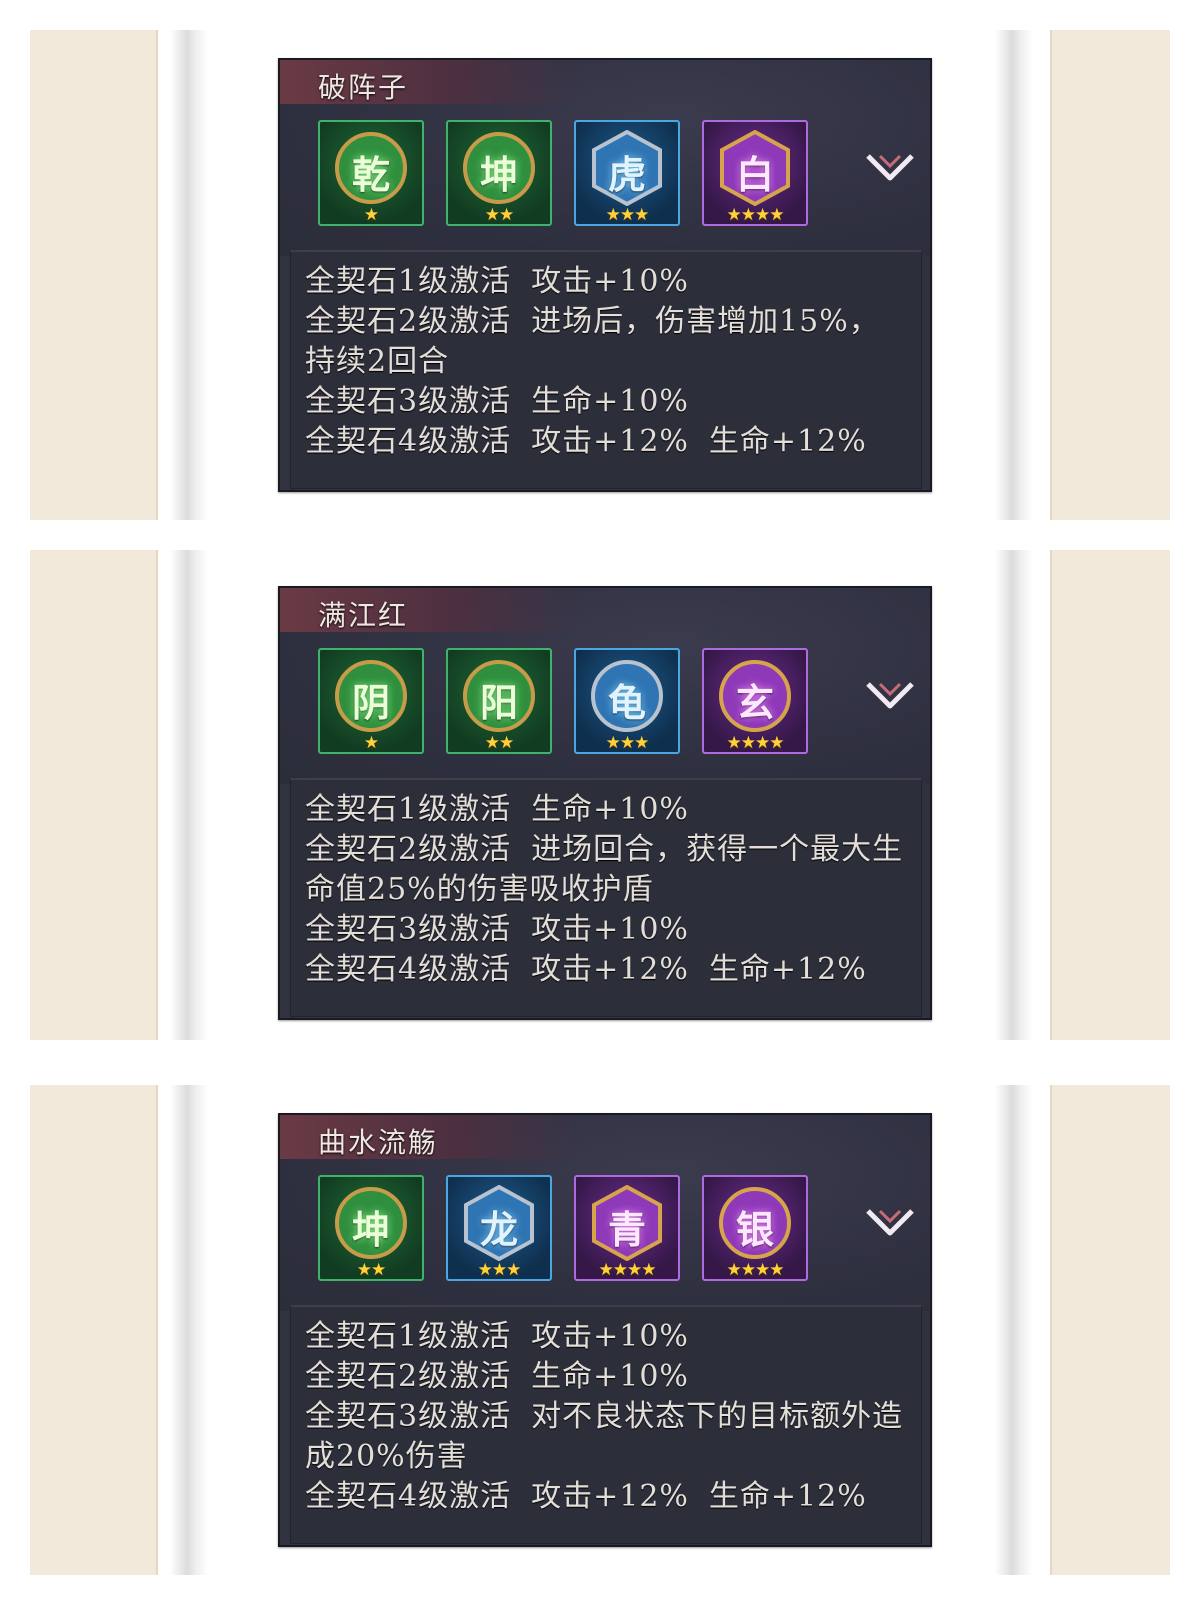  I want to click on effect-line-2: 全契石2级激活 生命+10%, so click(607, 1377).